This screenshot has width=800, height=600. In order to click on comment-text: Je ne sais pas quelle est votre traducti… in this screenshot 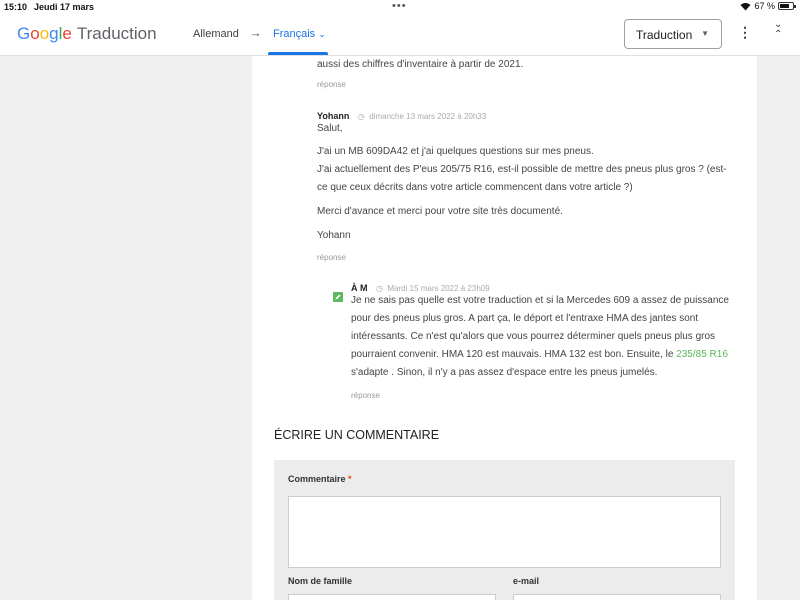, I will do `click(540, 327)`.